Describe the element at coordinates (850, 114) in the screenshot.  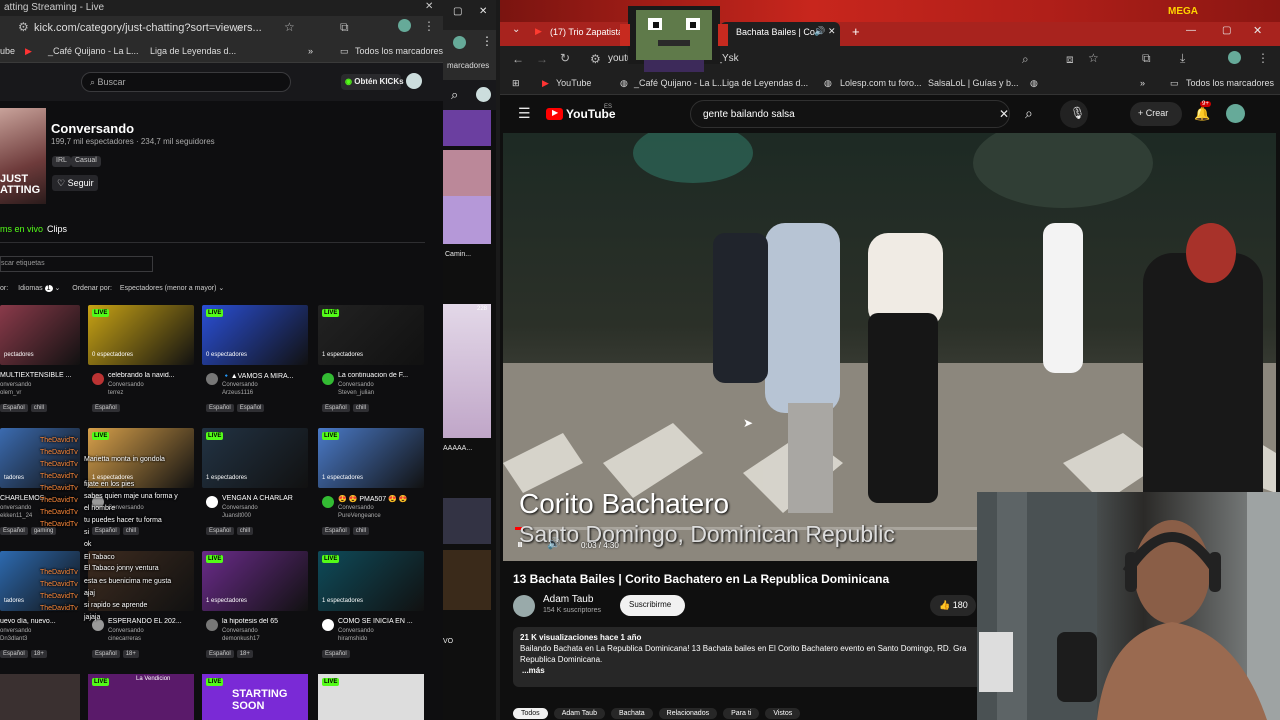
I see `youtube-search-input: gente bailando salsa` at that location.